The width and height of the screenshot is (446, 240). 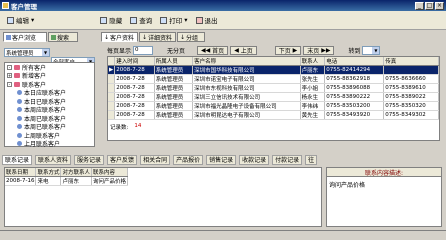 I want to click on tree-node: 上周联系客户, so click(x=49, y=135).